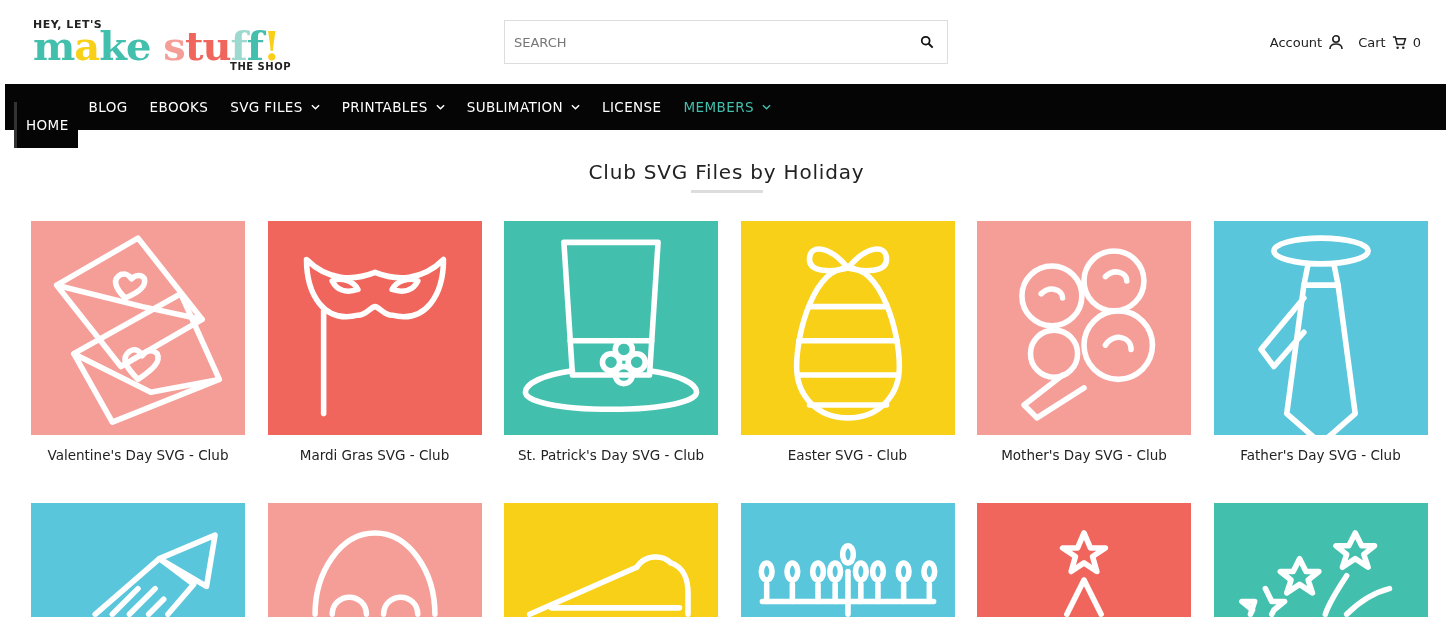 This screenshot has height=617, width=1453. Describe the element at coordinates (727, 107) in the screenshot. I see `nav-item: MEMBERS` at that location.